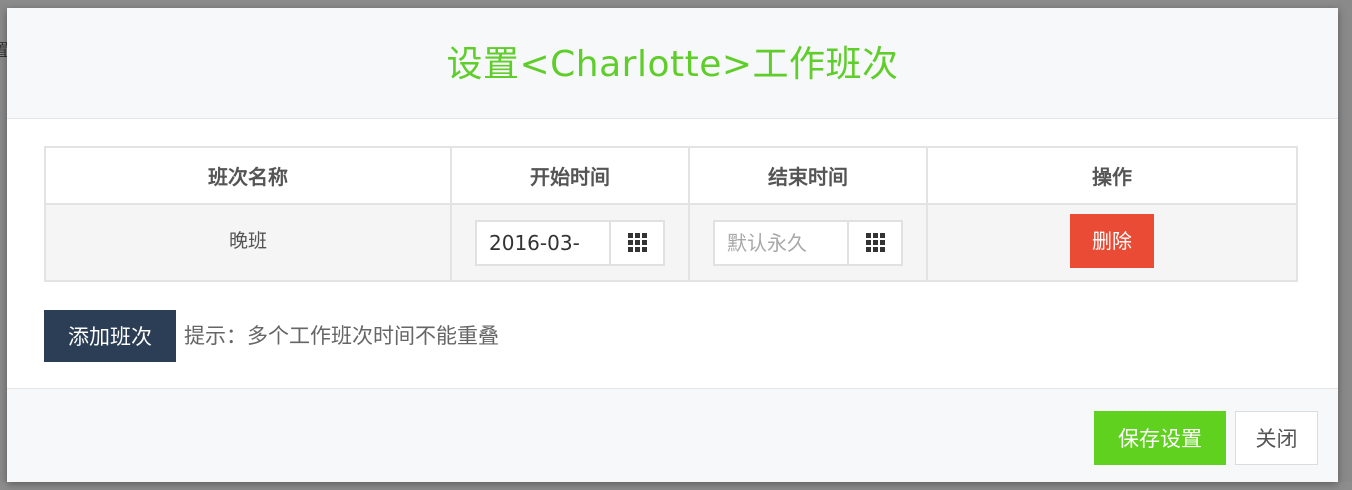  What do you see at coordinates (4, 245) in the screenshot?
I see `background-page-left: 置` at bounding box center [4, 245].